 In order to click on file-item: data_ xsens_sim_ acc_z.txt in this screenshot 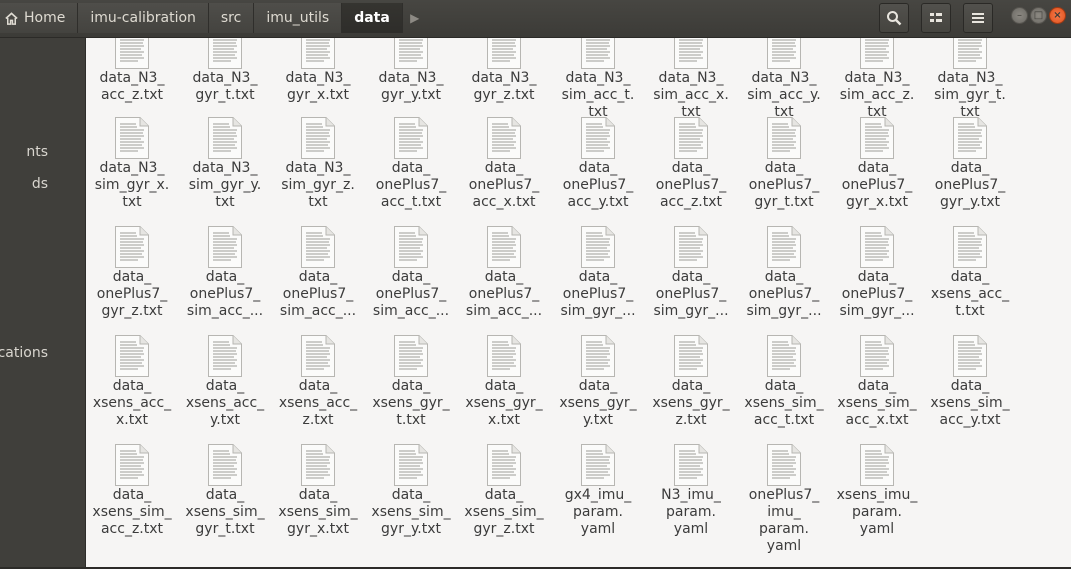, I will do `click(132, 490)`.